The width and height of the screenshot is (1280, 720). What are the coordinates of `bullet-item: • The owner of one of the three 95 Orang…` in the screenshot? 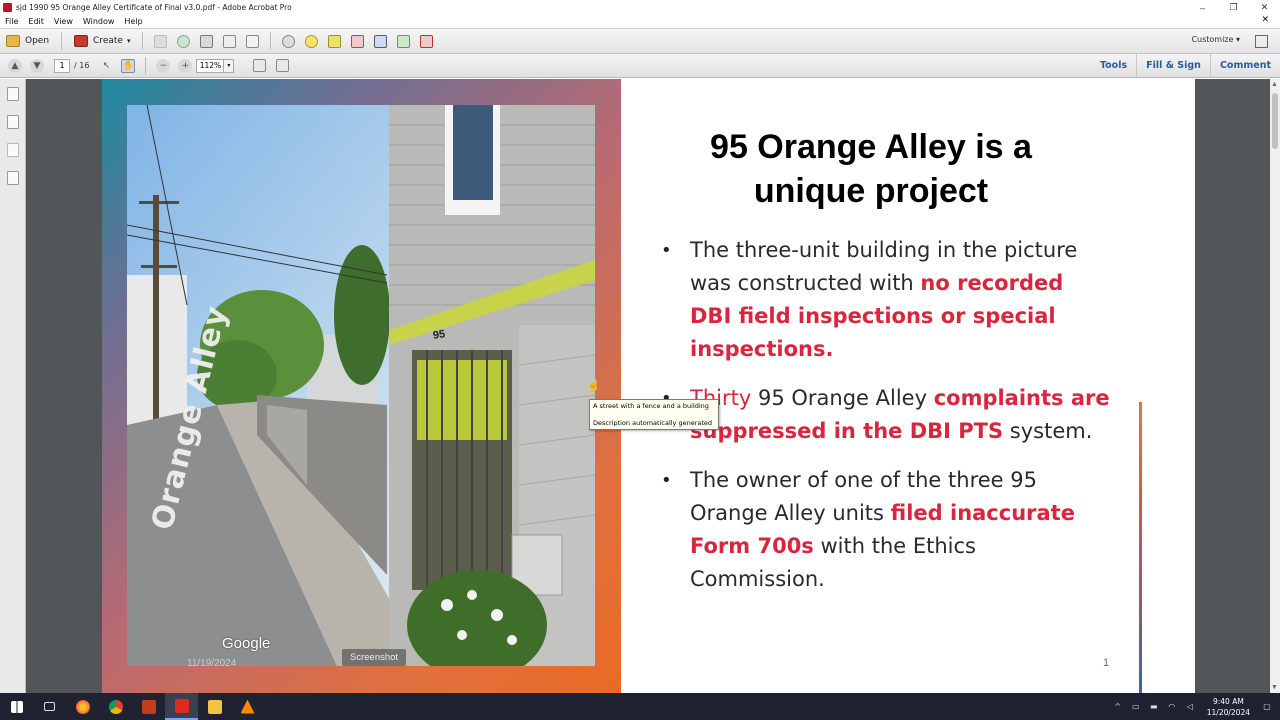 It's located at (886, 530).